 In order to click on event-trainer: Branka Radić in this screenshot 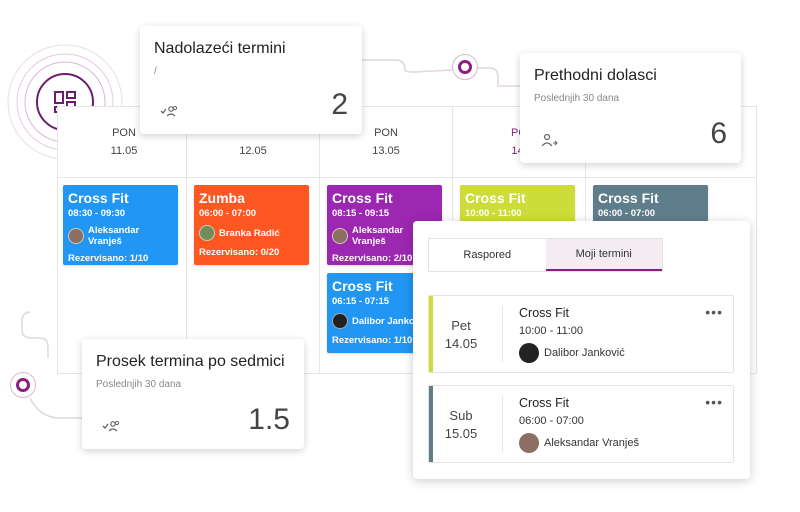, I will do `click(251, 233)`.